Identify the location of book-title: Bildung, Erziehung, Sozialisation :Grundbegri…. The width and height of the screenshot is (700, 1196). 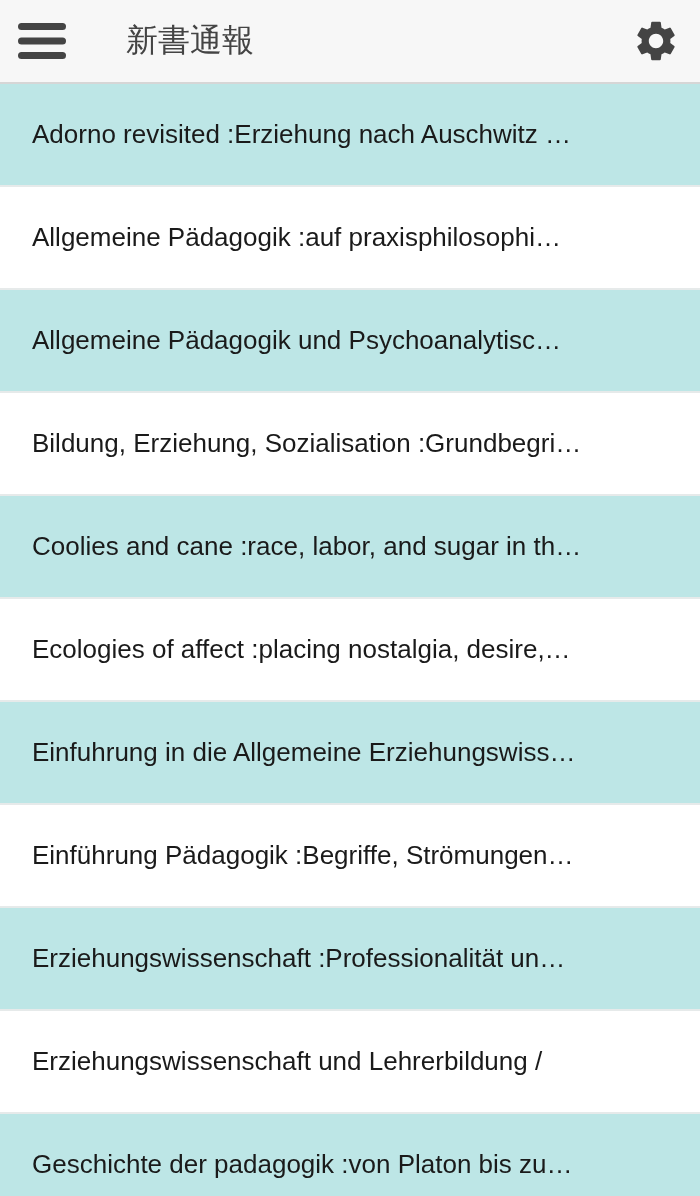
(307, 443).